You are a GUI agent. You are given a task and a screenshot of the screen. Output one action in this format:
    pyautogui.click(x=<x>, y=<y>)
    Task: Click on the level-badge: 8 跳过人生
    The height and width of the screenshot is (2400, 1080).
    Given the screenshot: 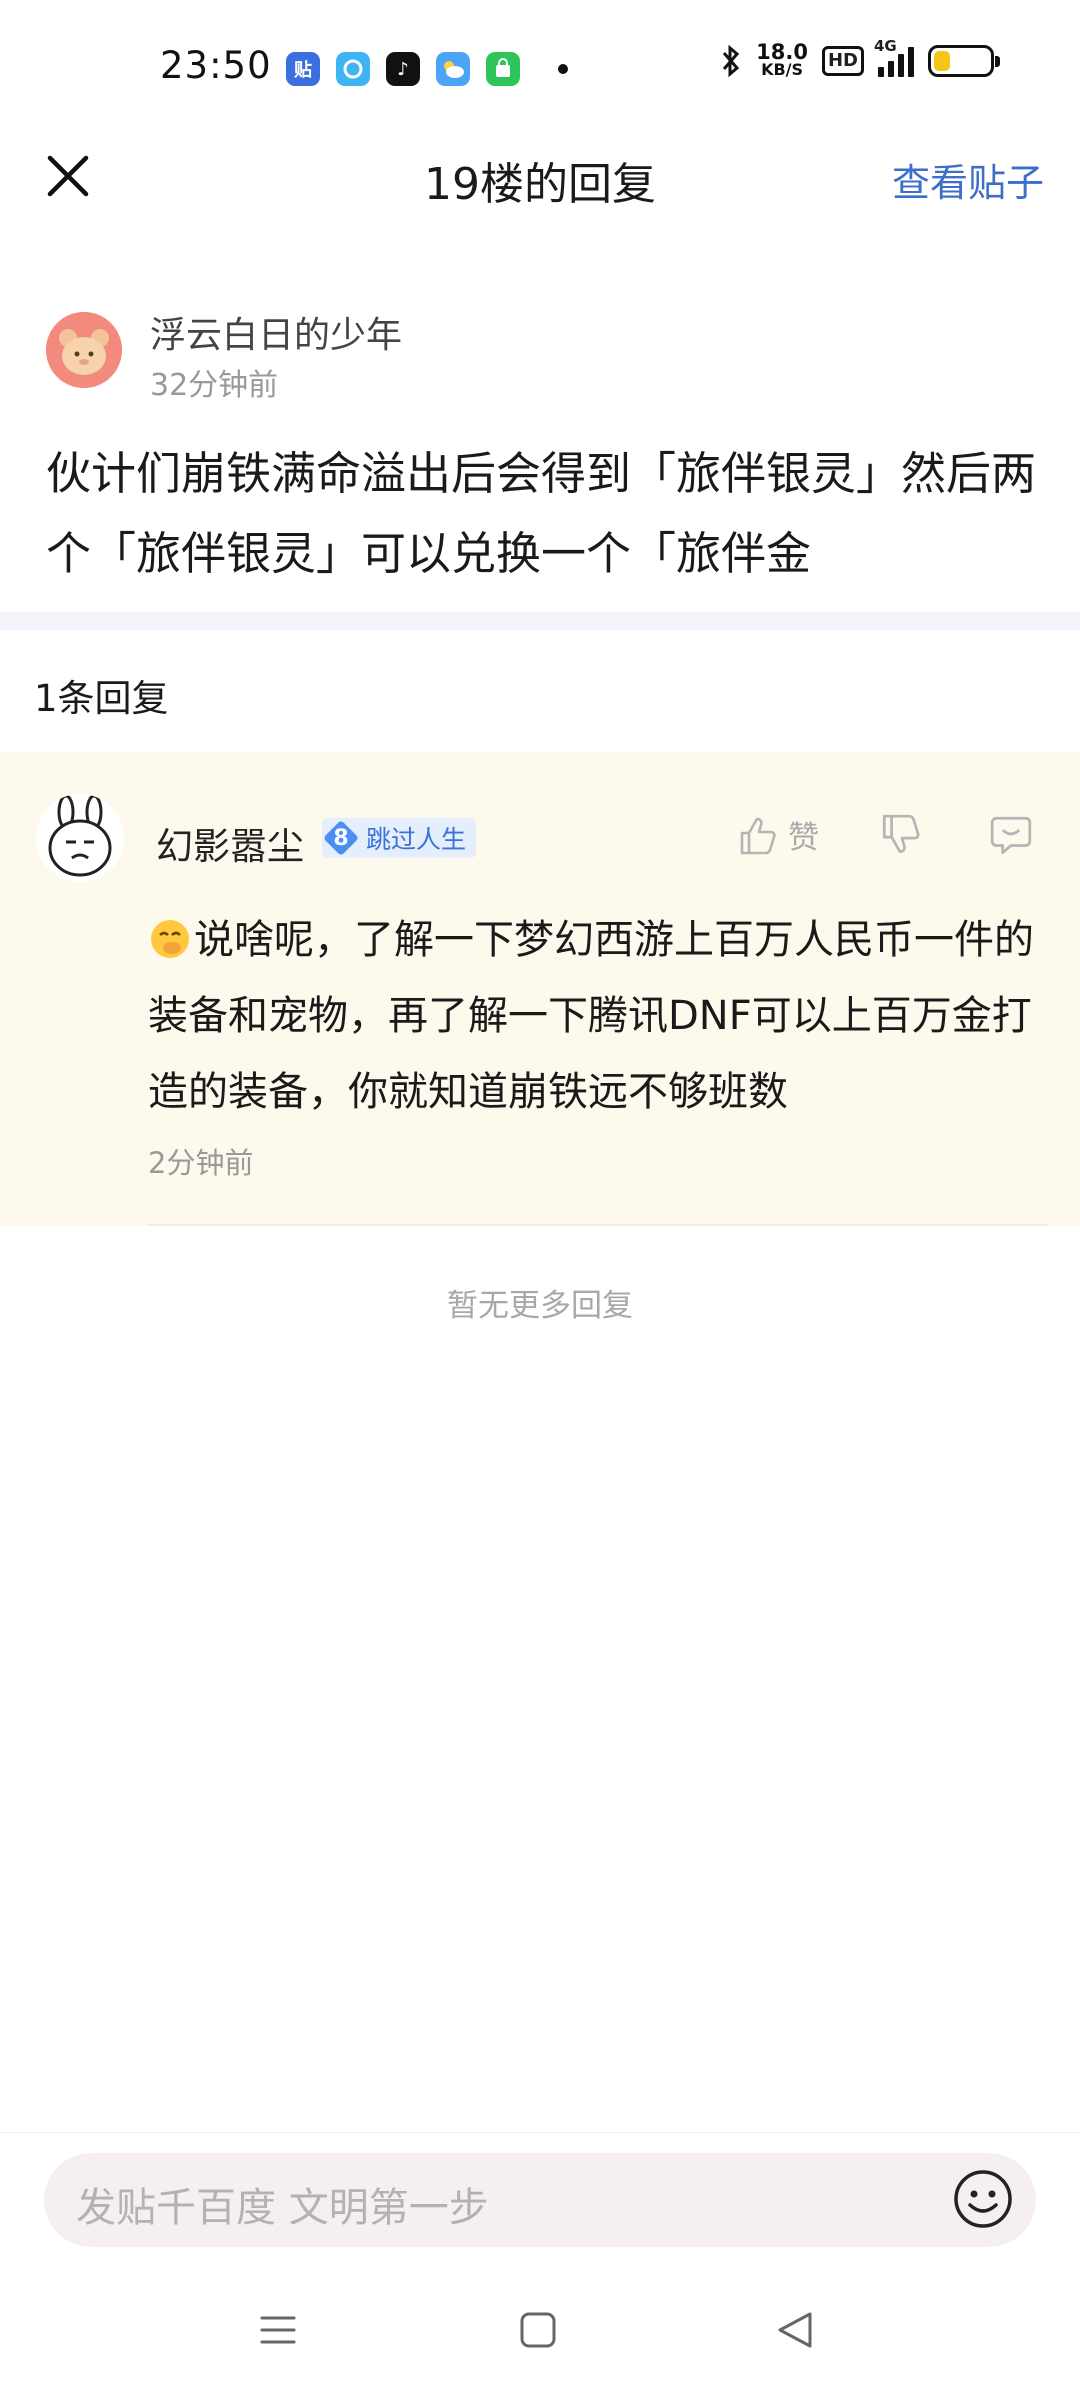 What is the action you would take?
    pyautogui.click(x=399, y=838)
    